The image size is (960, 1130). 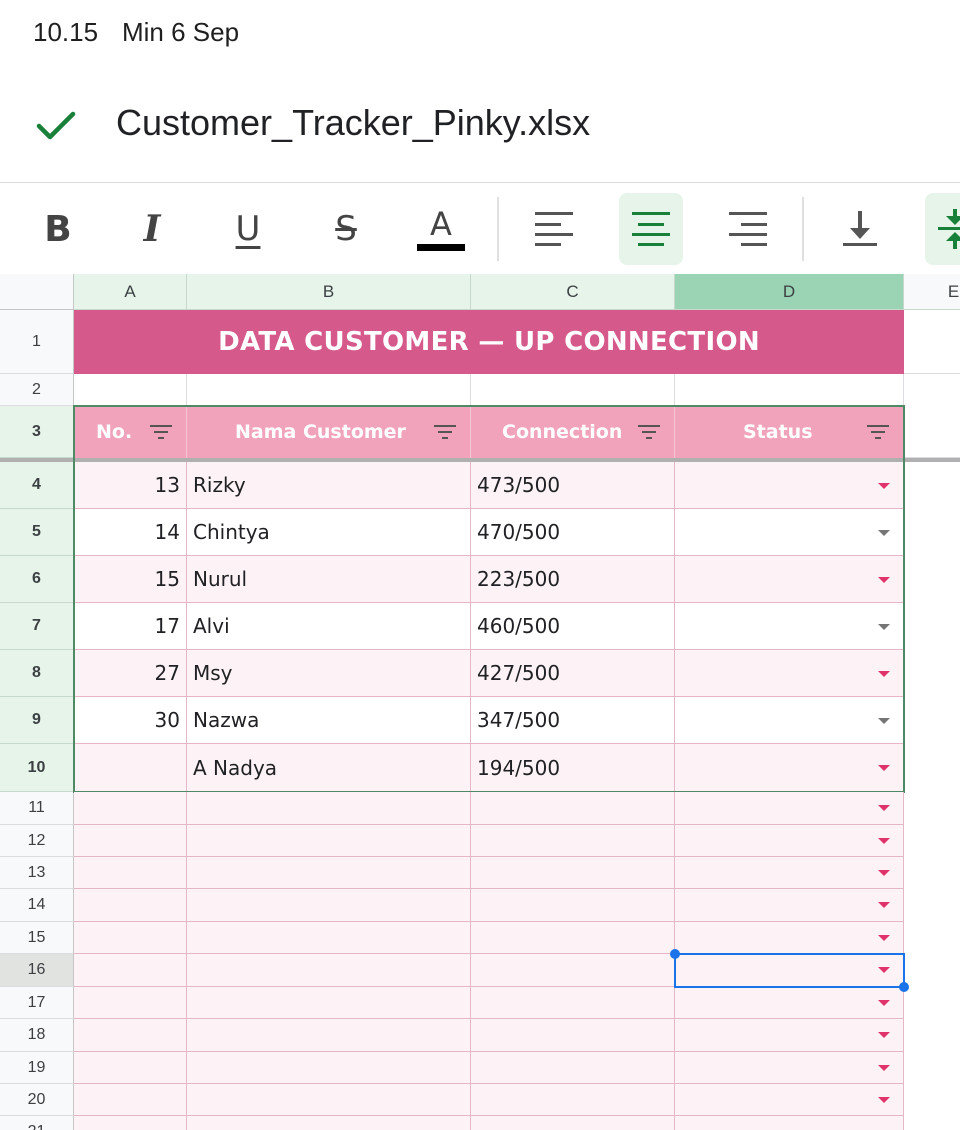 I want to click on row-header: 8, so click(x=37, y=673).